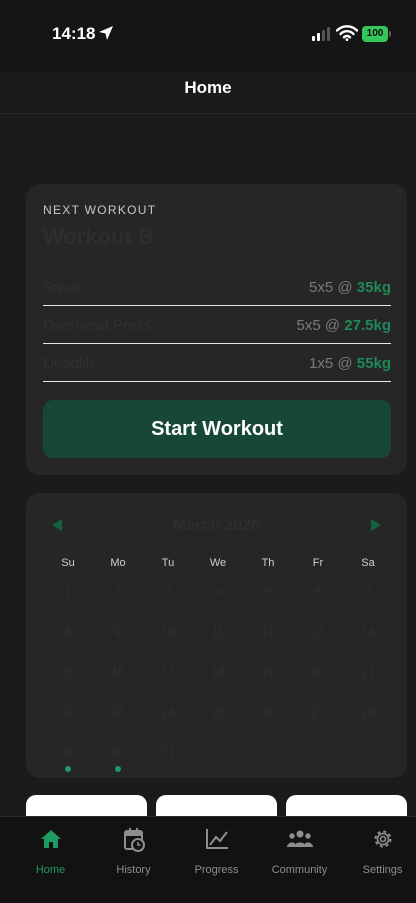 Image resolution: width=416 pixels, height=903 pixels. I want to click on tab-history: History, so click(133, 857).